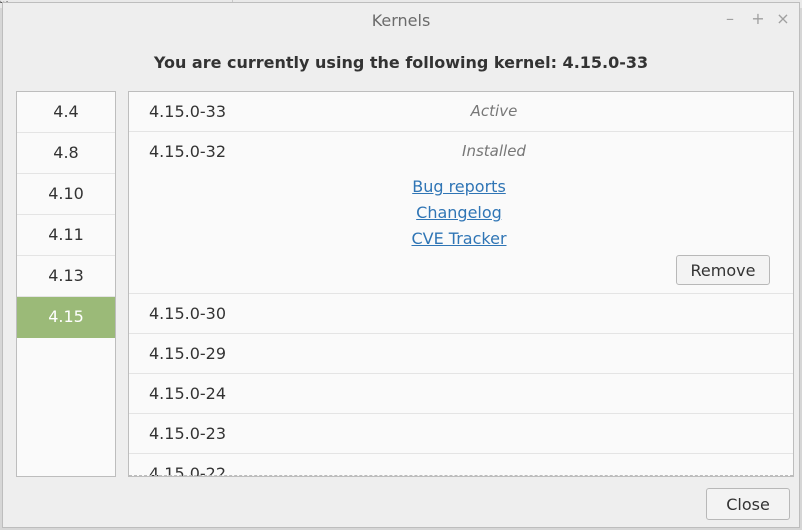 The width and height of the screenshot is (802, 530). Describe the element at coordinates (188, 433) in the screenshot. I see `kernel-version: 4.15.0-23` at that location.